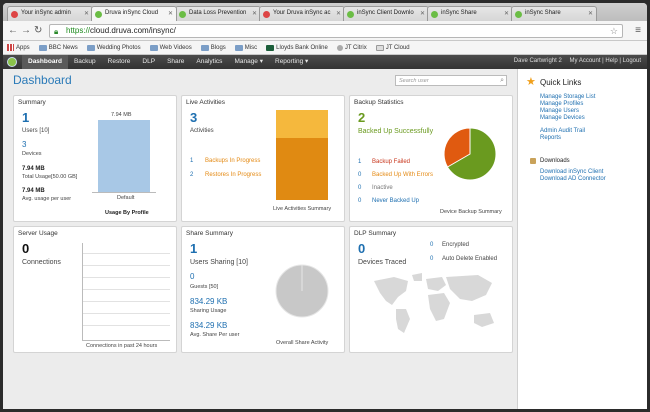 This screenshot has height=412, width=650. I want to click on link-download-client: Download inSync Client, so click(571, 172).